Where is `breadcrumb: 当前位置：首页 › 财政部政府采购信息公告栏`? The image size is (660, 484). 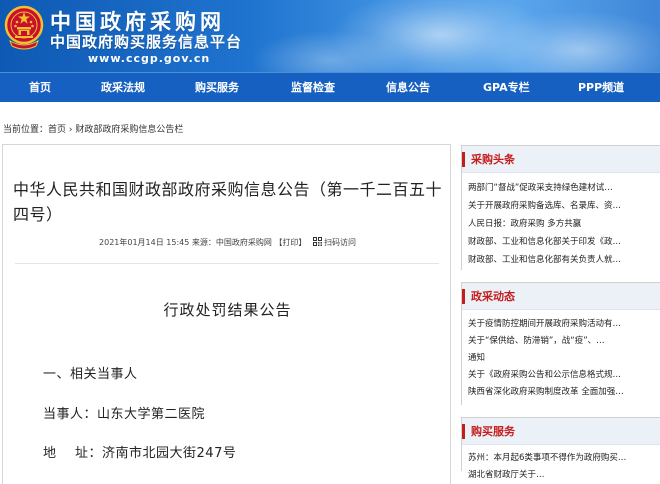
breadcrumb: 当前位置：首页 › 财政部政府采购信息公告栏 is located at coordinates (93, 128).